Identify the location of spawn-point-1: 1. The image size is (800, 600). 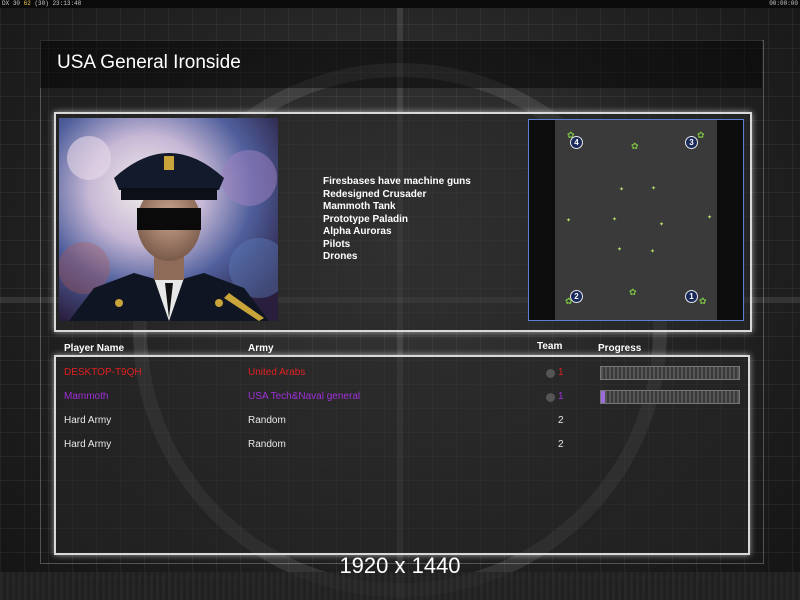
(691, 296).